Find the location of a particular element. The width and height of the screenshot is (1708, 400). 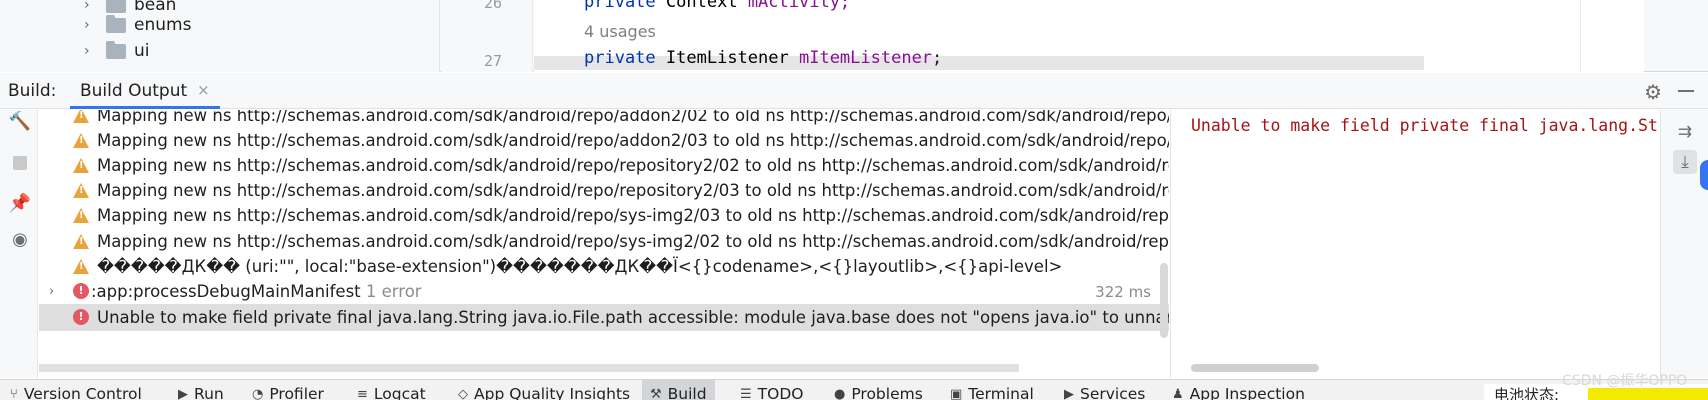

tab-app-quality-insights: ◇ App Quality Insights is located at coordinates (544, 391).